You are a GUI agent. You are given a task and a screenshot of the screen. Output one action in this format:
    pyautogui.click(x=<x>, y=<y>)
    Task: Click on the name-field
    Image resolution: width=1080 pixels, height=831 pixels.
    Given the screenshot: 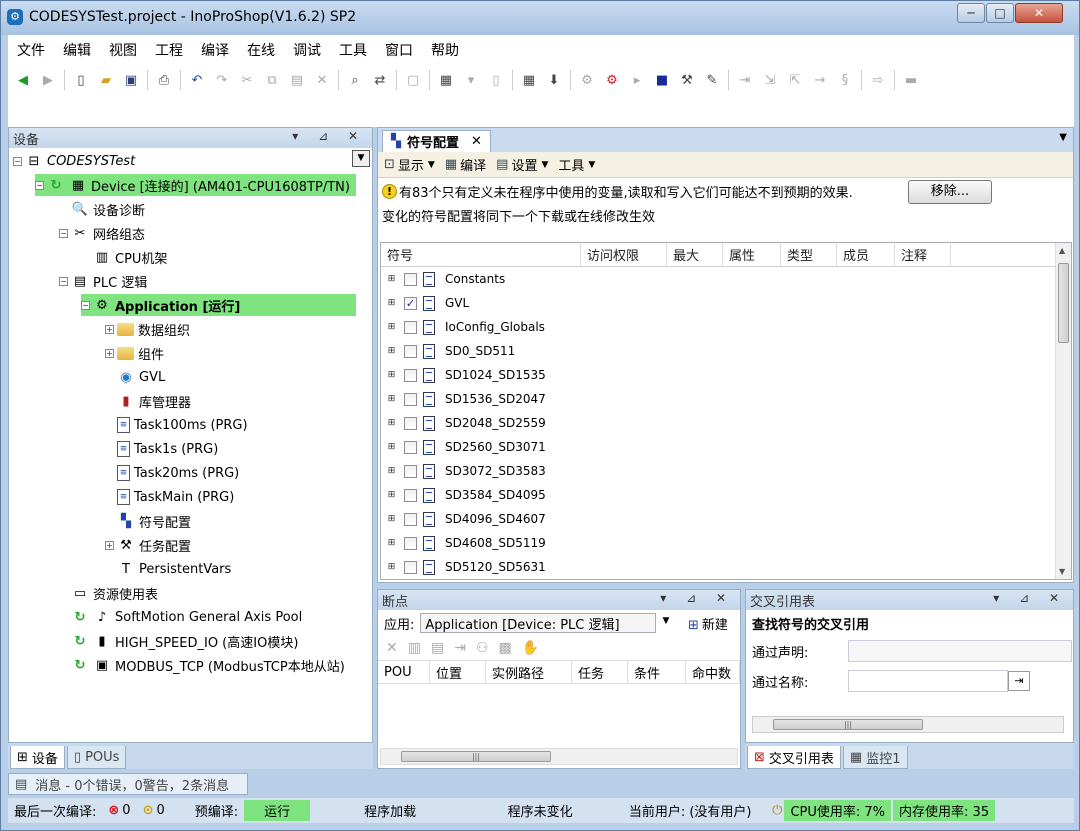 What is the action you would take?
    pyautogui.click(x=928, y=681)
    